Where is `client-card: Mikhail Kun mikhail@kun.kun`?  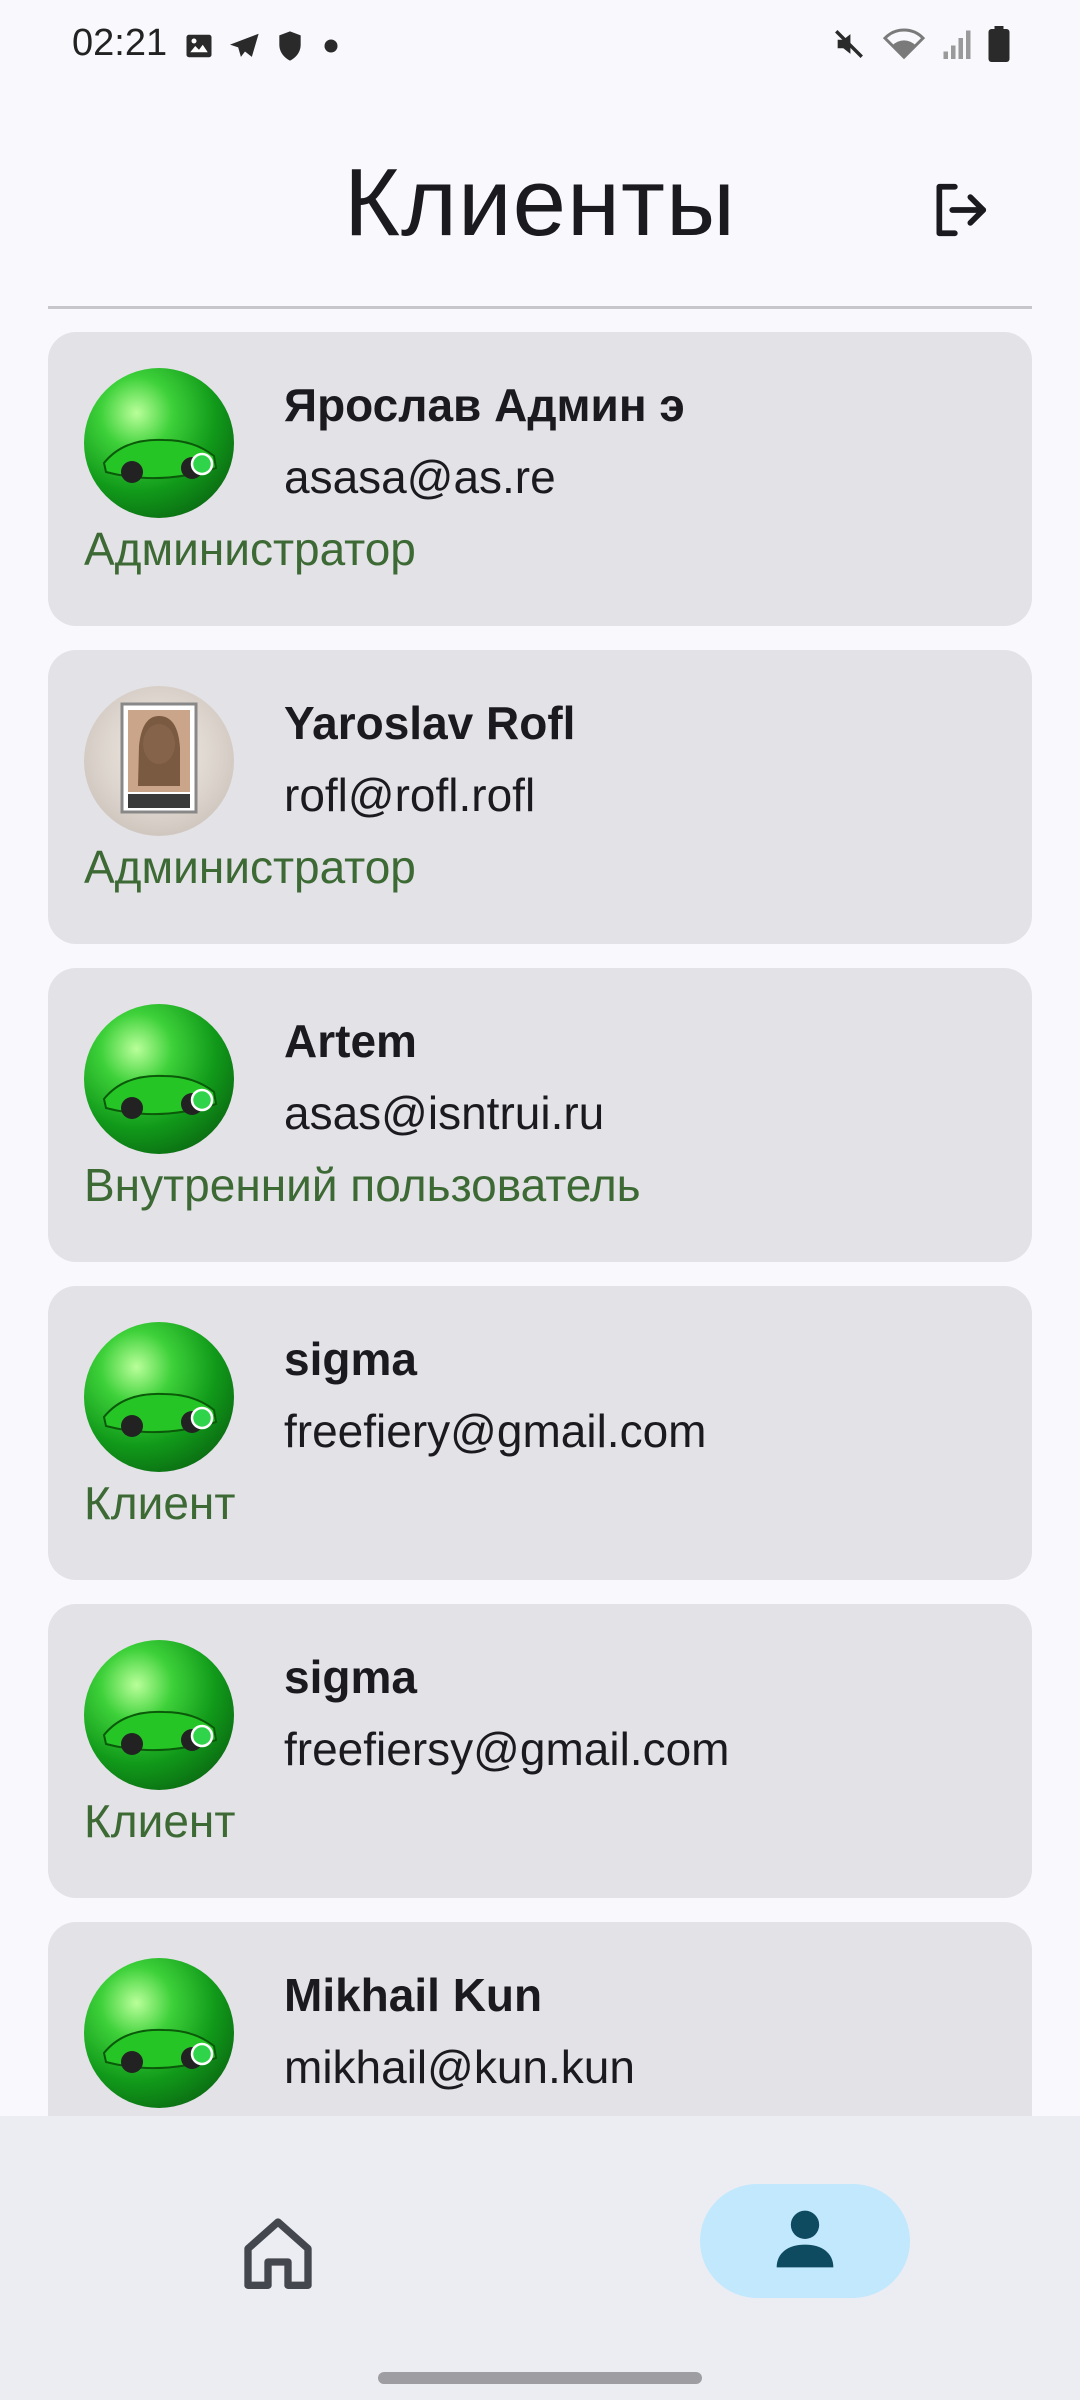
client-card: Mikhail Kun mikhail@kun.kun is located at coordinates (540, 2019).